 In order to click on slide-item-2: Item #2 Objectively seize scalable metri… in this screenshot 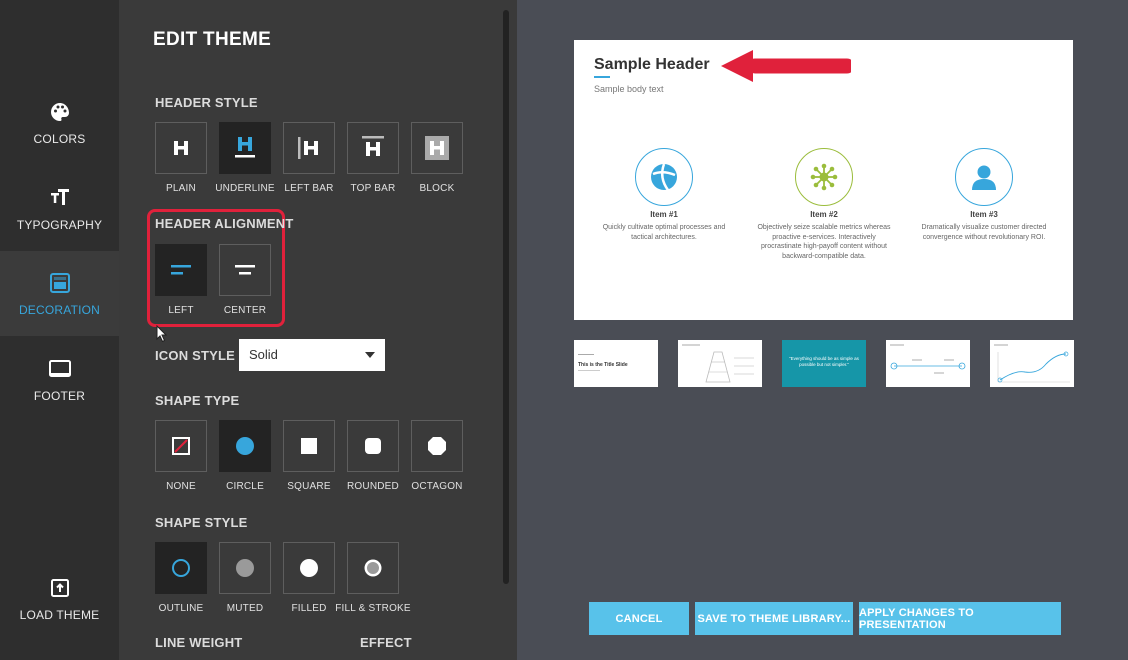, I will do `click(824, 204)`.